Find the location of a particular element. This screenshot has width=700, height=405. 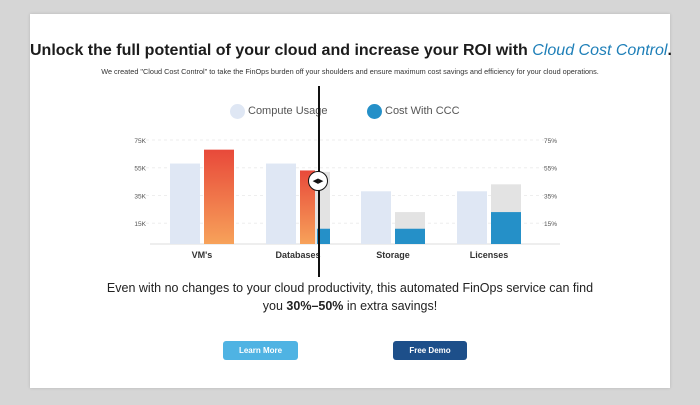

savings-line-2-post: in extra savings! is located at coordinates (390, 306).